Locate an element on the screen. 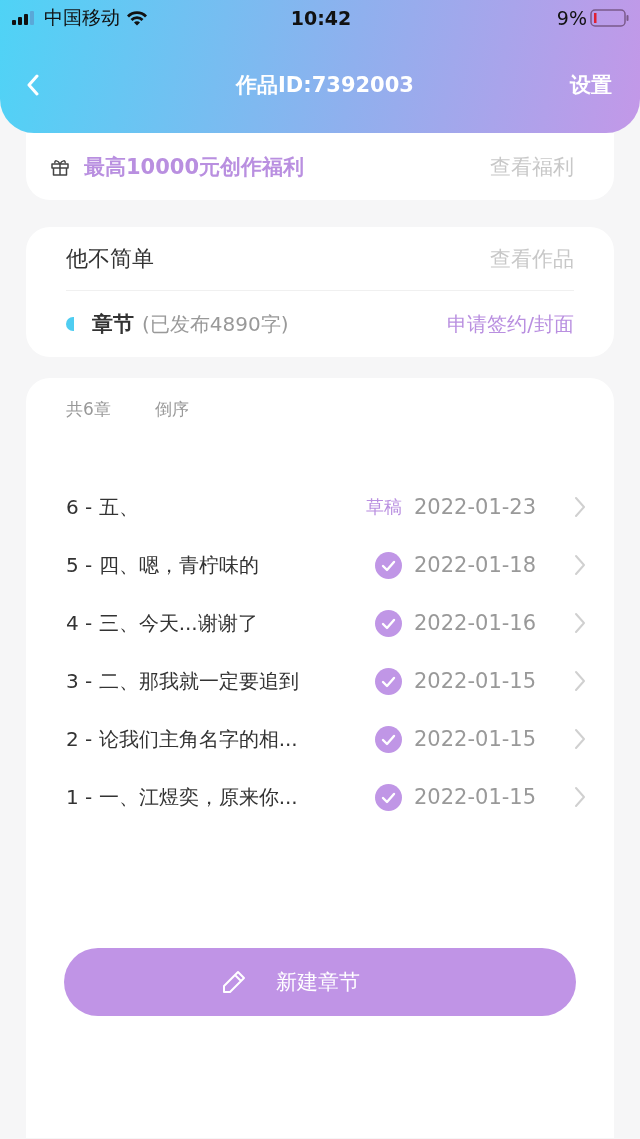 The image size is (640, 1139). word-count: (已发布4890字) is located at coordinates (215, 324).